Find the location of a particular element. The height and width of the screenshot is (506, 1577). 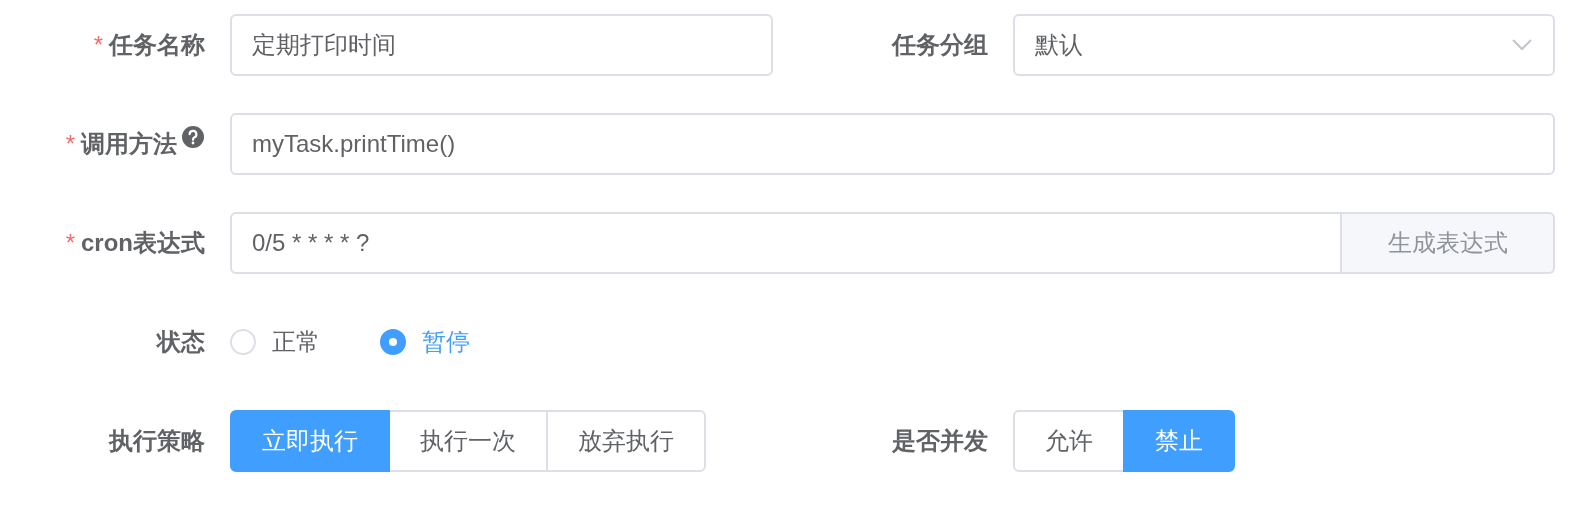

field-label: cron表达式 is located at coordinates (143, 243).